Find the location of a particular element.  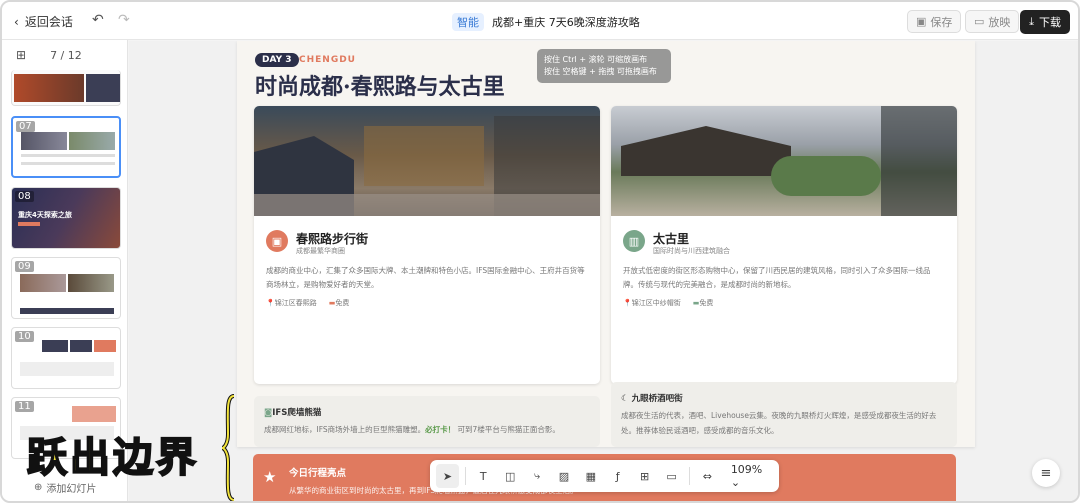

chunxi-photo is located at coordinates (427, 161).